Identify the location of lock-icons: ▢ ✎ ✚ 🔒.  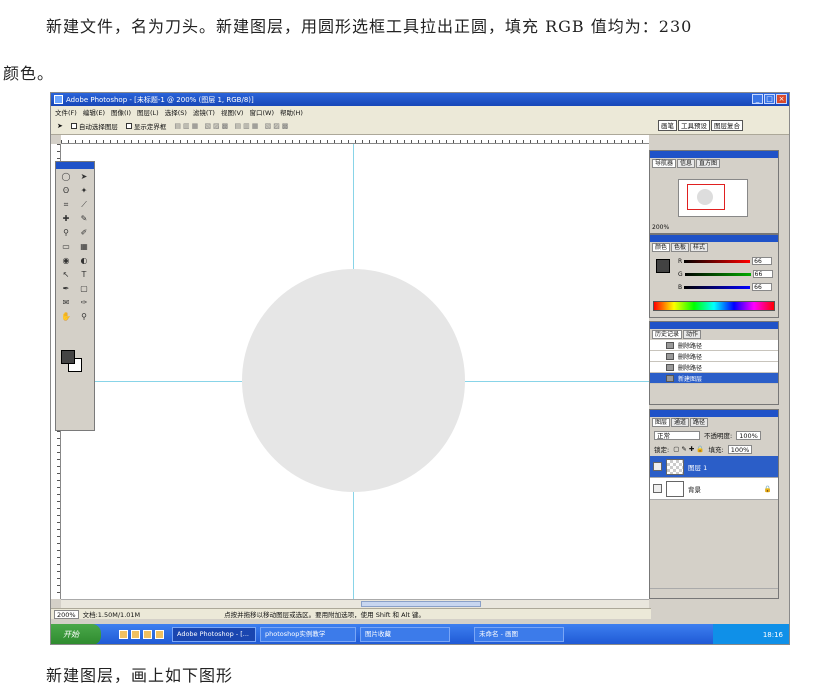
(688, 449).